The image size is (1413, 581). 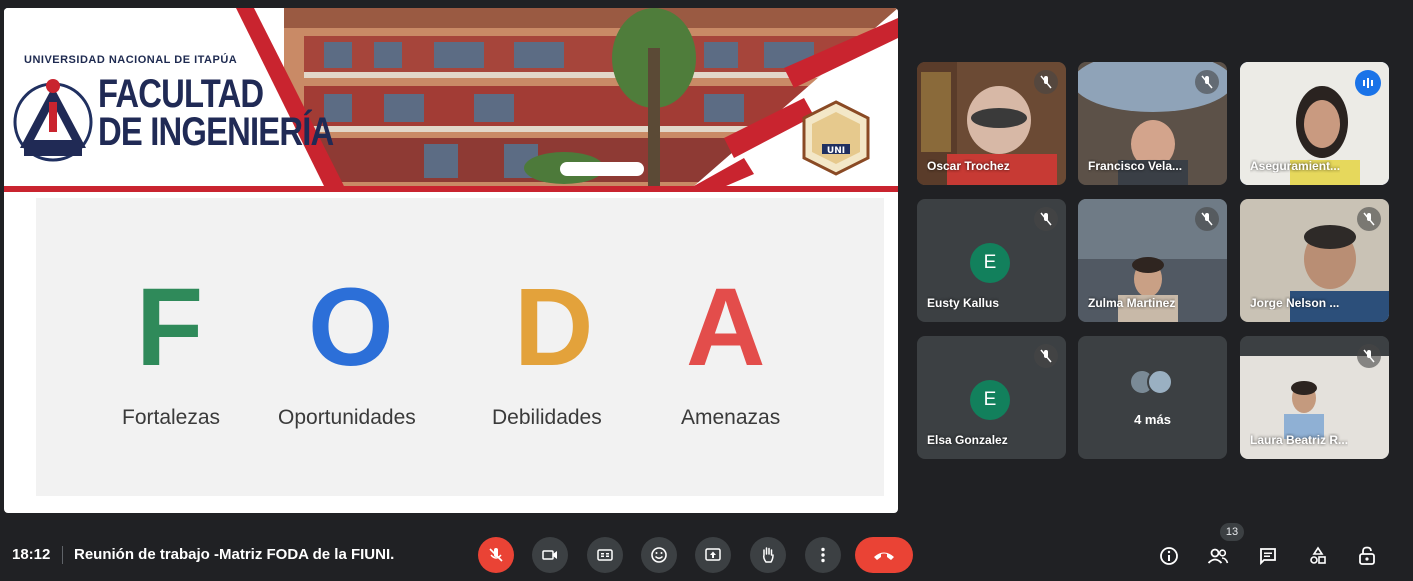 I want to click on emoji-icon, so click(x=659, y=555).